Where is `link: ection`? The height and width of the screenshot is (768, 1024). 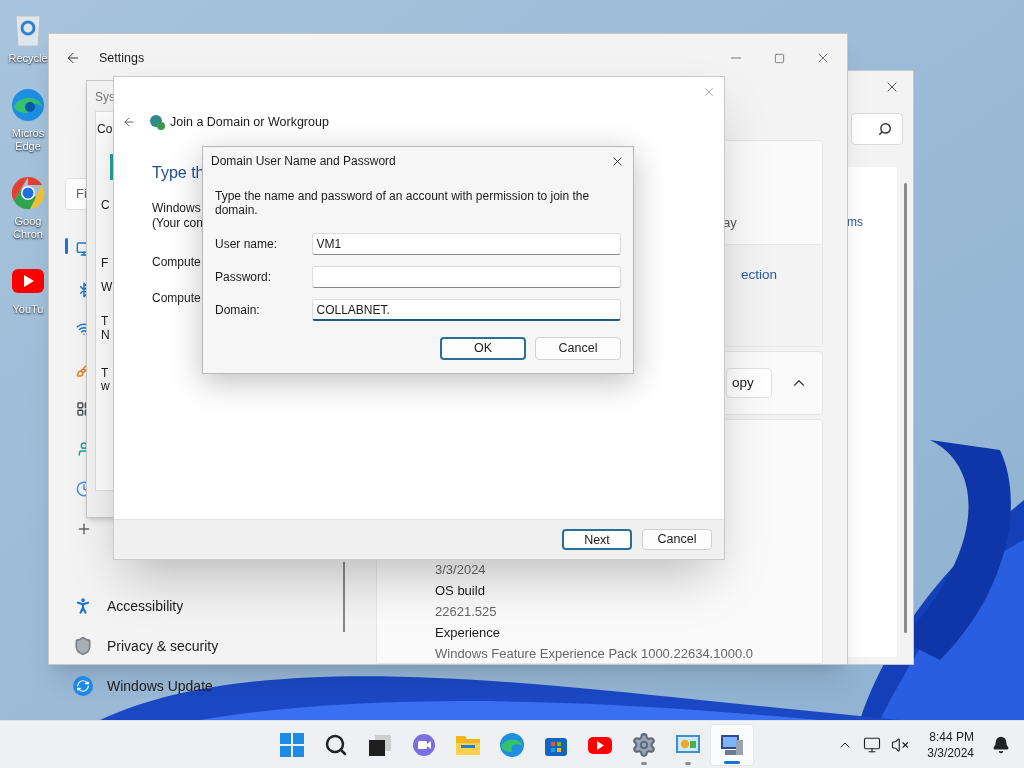 link: ection is located at coordinates (759, 275).